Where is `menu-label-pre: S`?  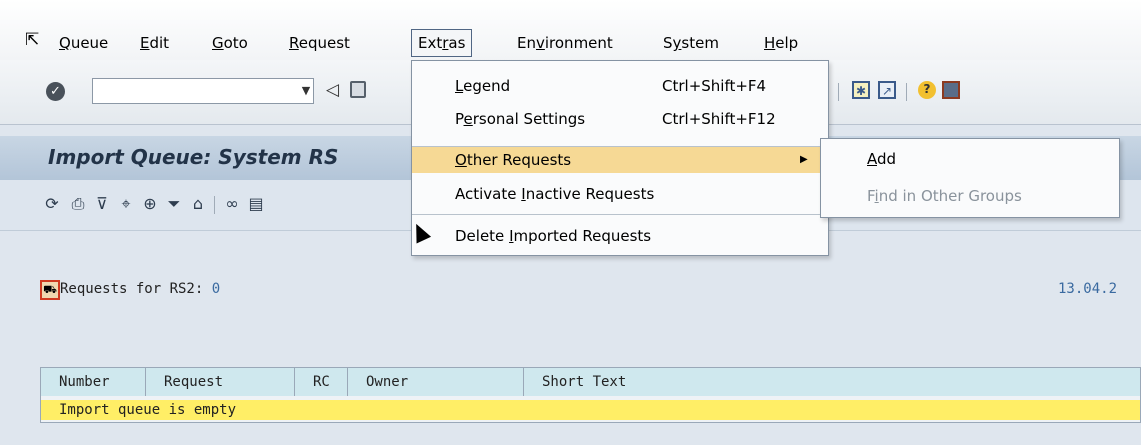
menu-label-pre: S is located at coordinates (668, 43).